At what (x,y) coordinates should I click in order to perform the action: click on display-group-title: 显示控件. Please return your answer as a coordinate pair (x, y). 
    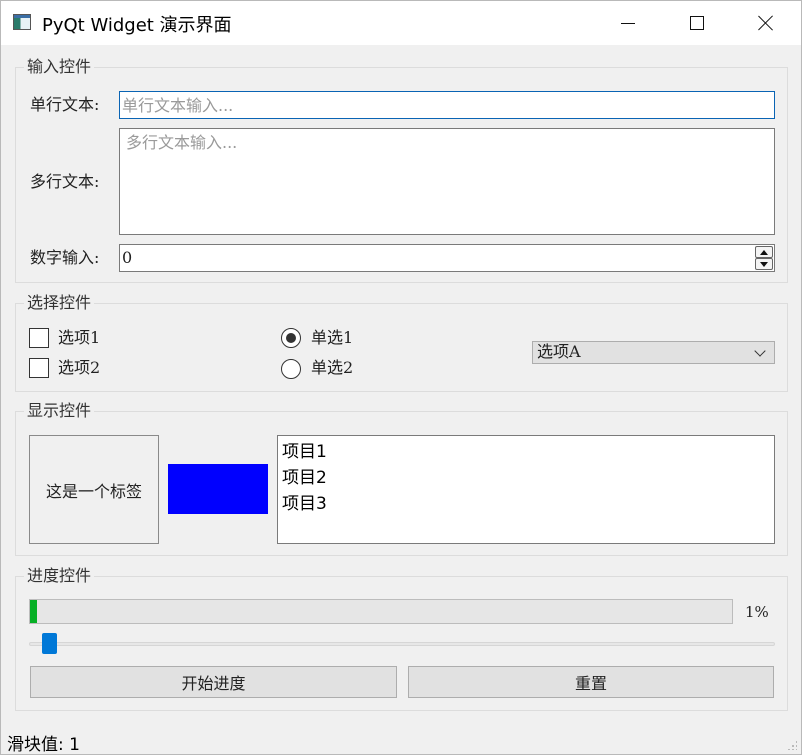
    Looking at the image, I should click on (59, 411).